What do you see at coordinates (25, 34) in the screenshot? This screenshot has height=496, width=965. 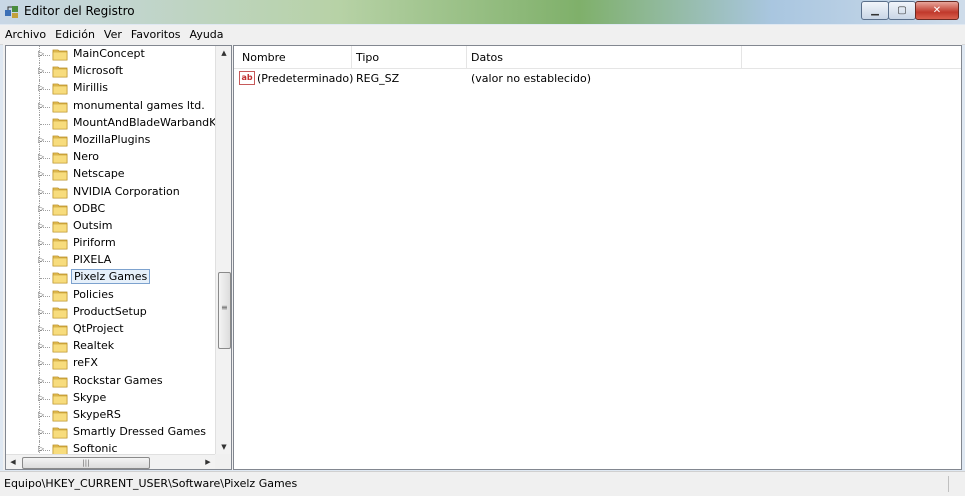 I see `menu-archivo: Archivo` at bounding box center [25, 34].